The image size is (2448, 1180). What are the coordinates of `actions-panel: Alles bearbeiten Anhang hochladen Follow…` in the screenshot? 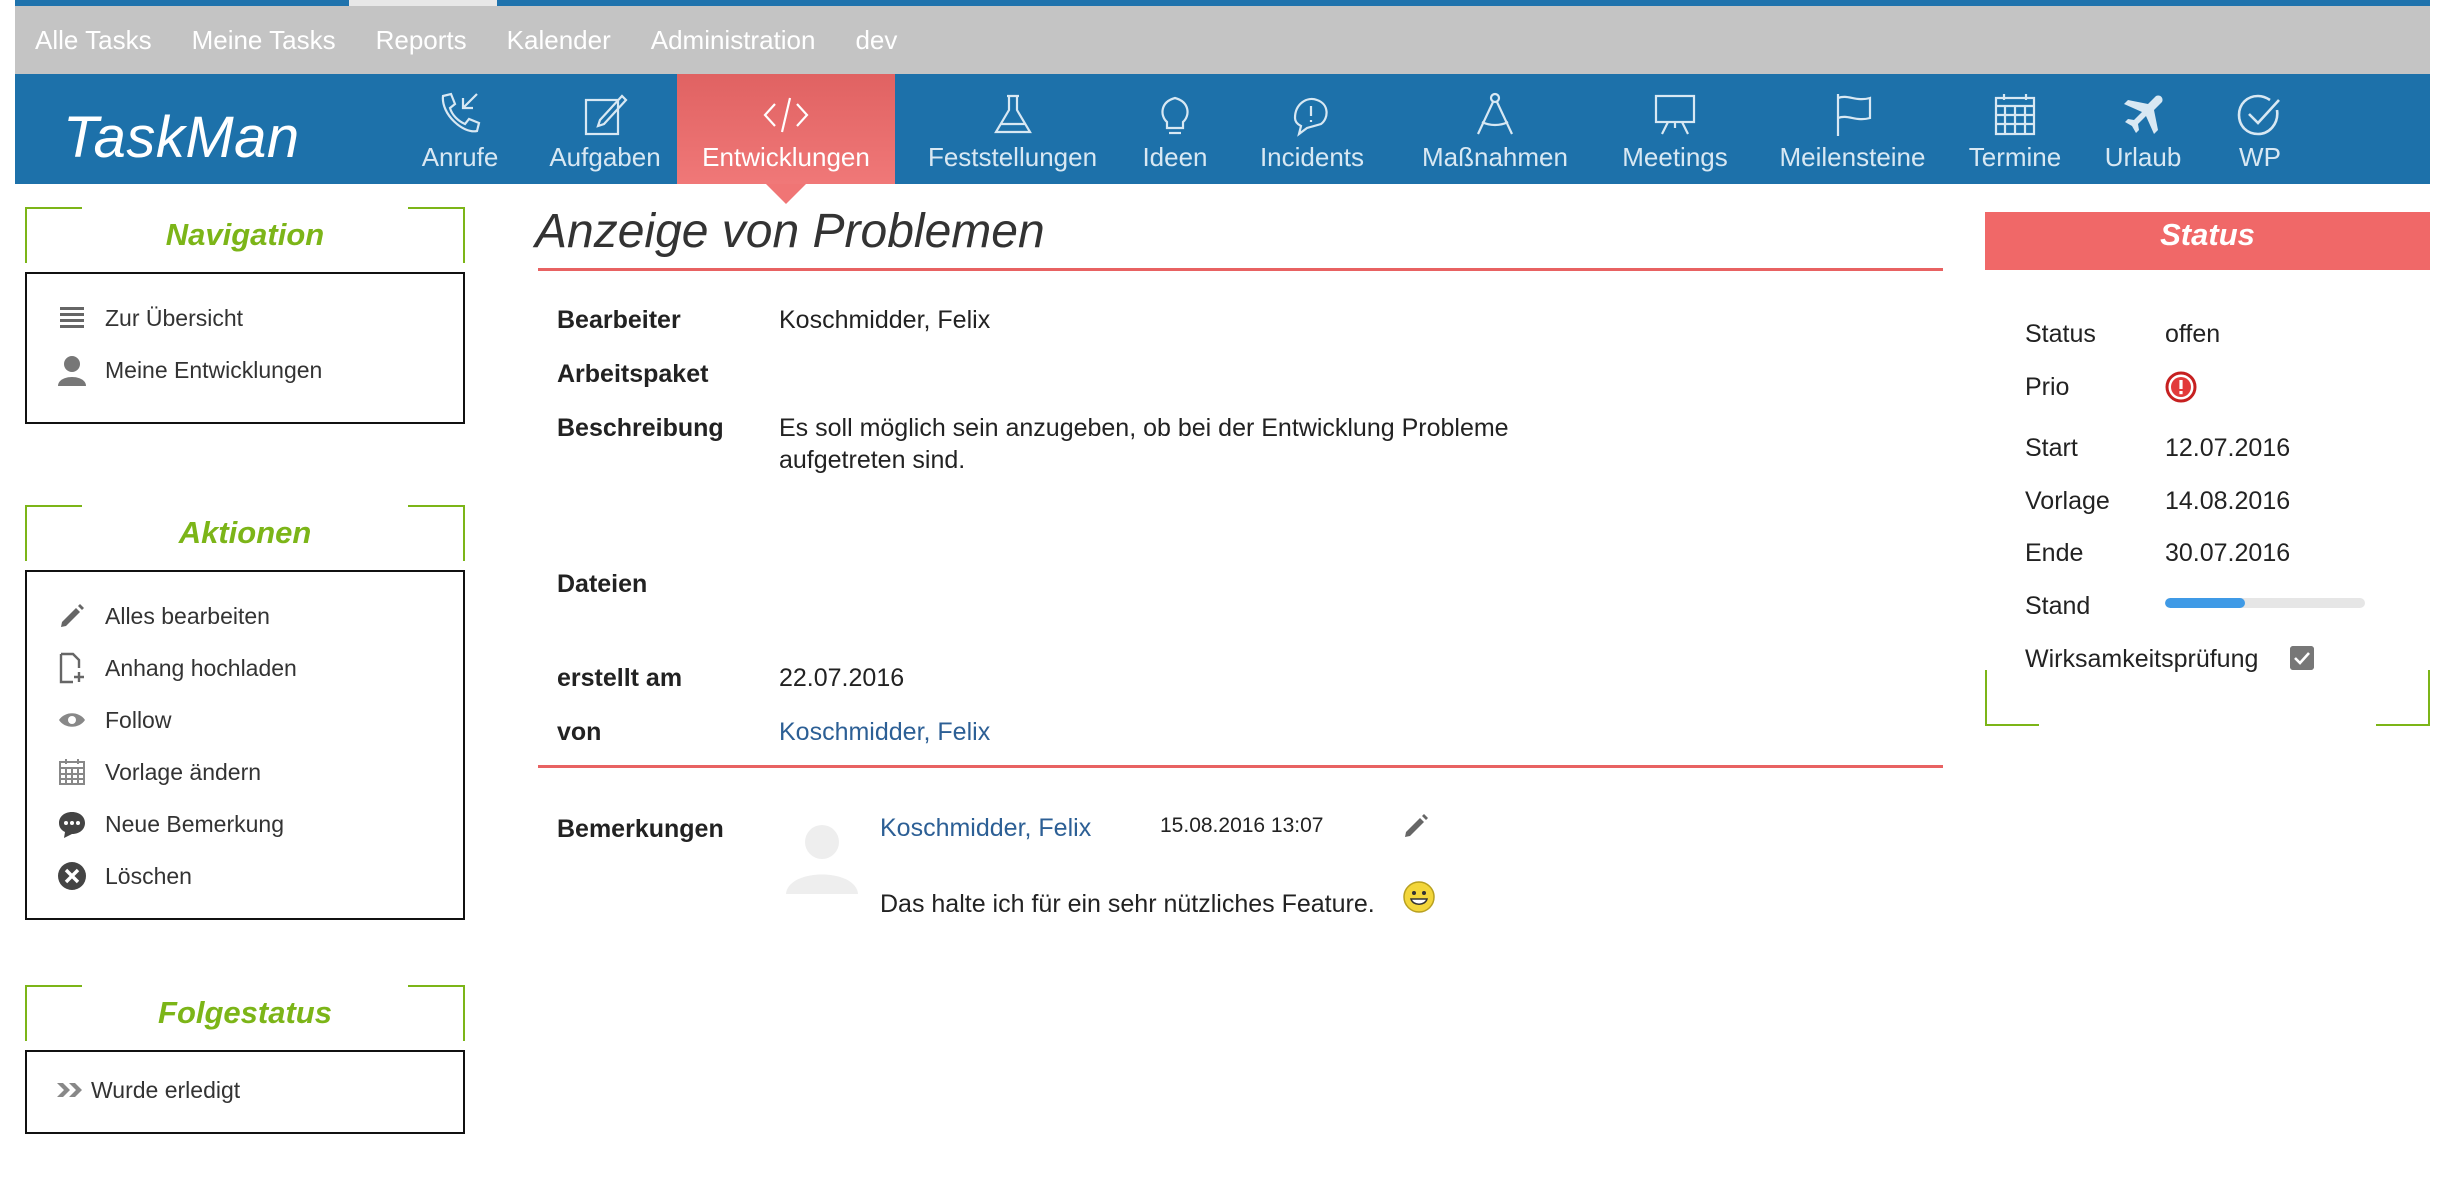 It's located at (245, 745).